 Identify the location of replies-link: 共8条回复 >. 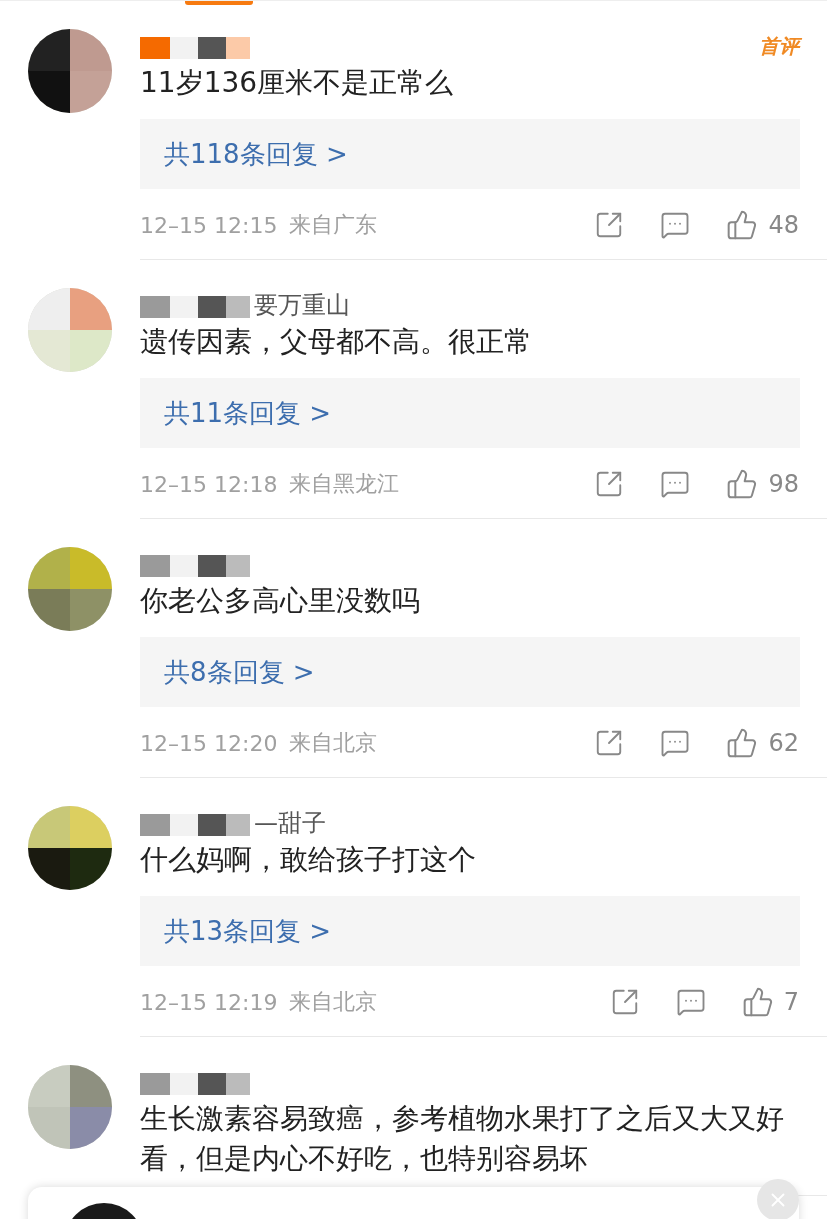
(470, 672).